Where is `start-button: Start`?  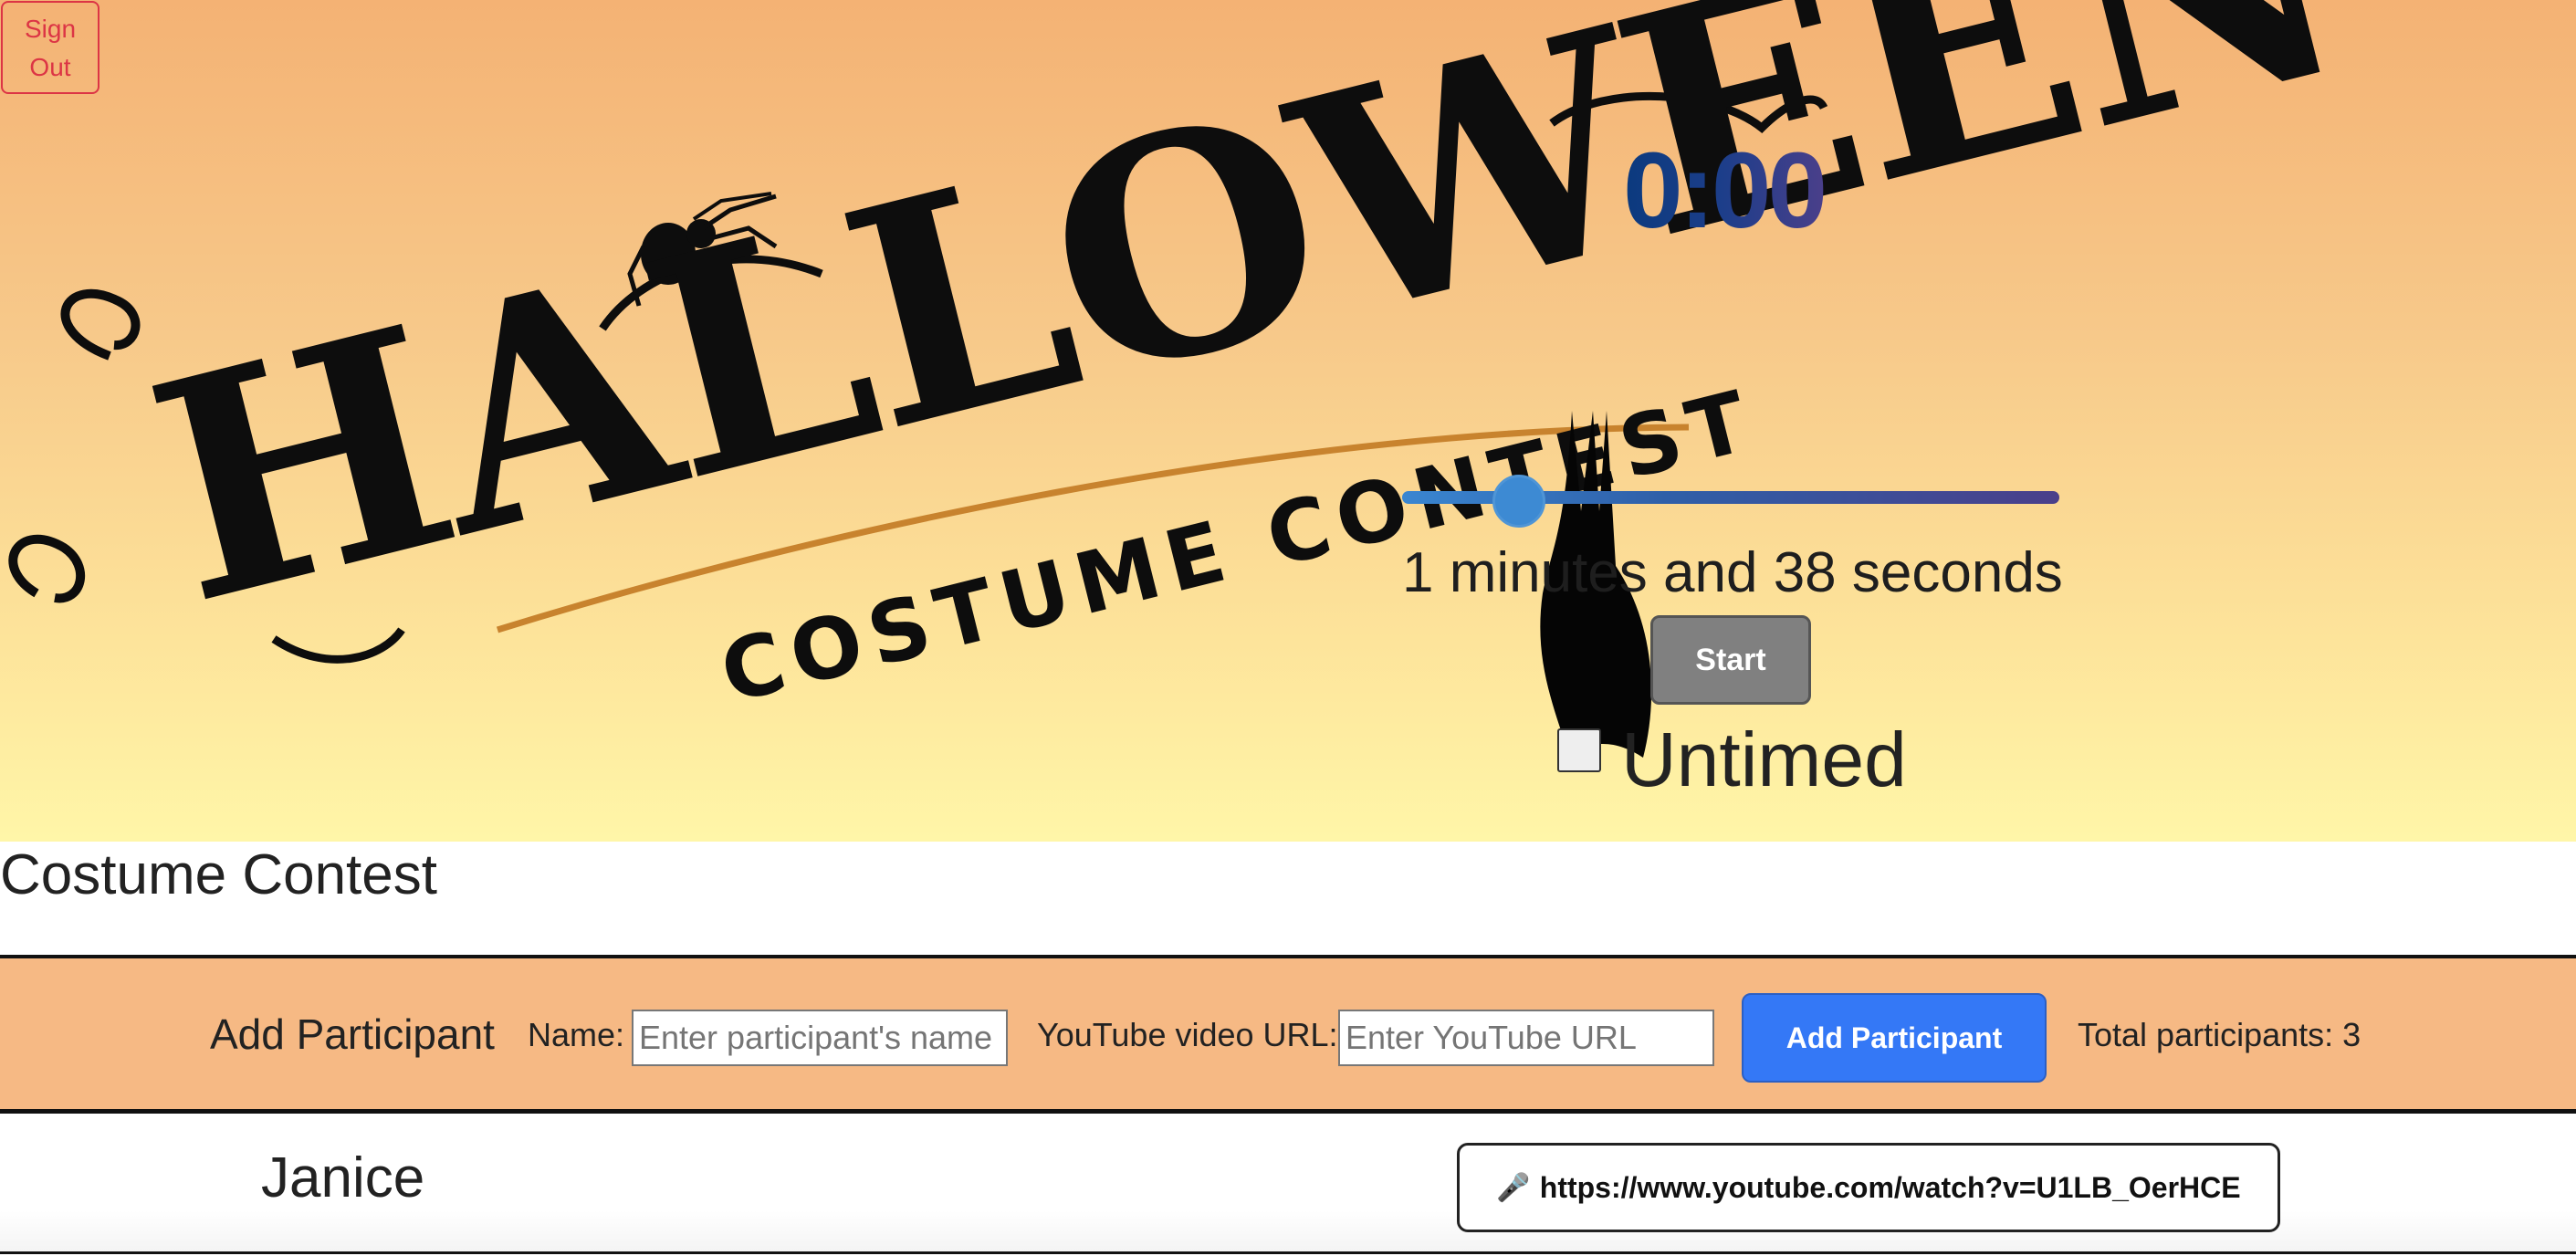 start-button: Start is located at coordinates (1730, 660).